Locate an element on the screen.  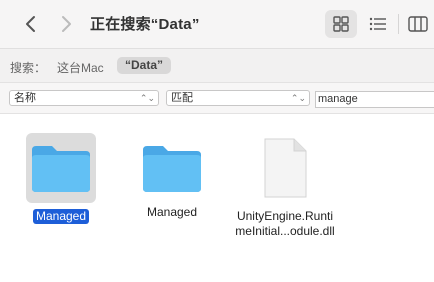
grid-view-button is located at coordinates (341, 24).